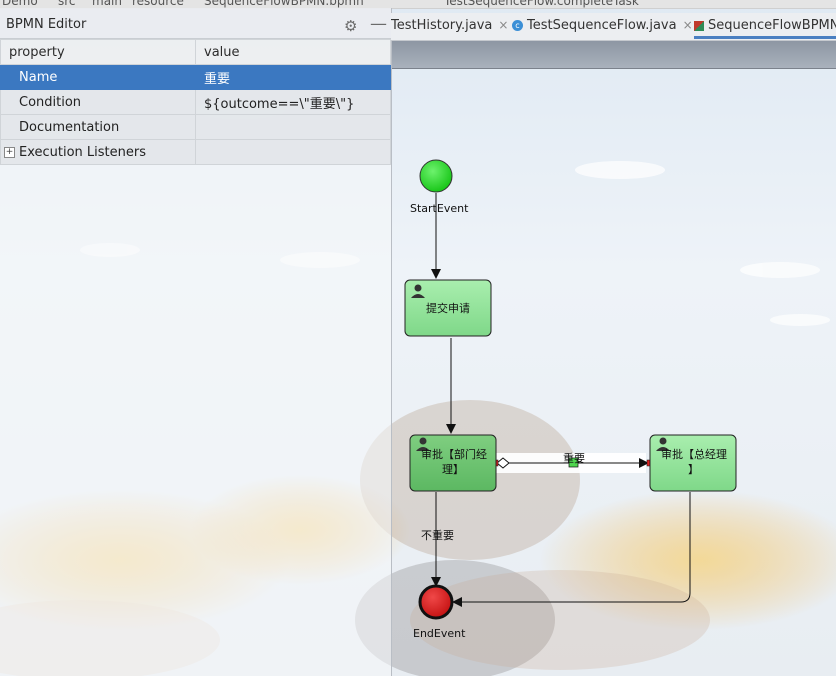 This screenshot has width=836, height=676. I want to click on task-label-line1: 审批【总经理, so click(694, 454).